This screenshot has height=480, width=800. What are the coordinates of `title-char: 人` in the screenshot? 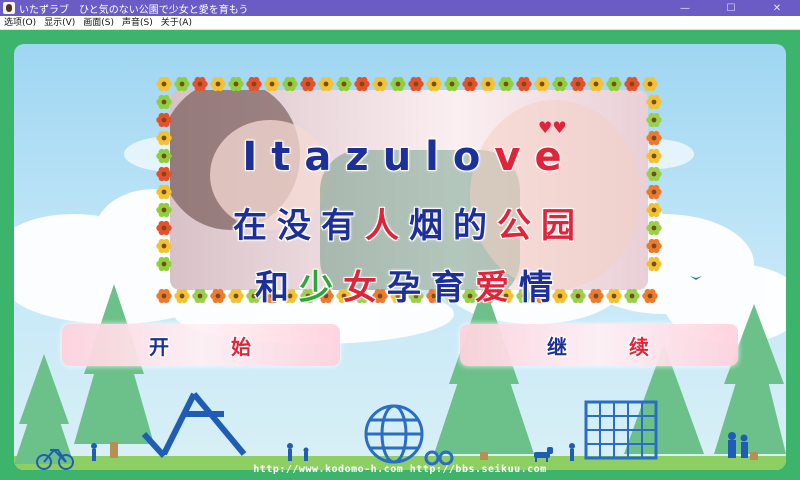 It's located at (387, 226).